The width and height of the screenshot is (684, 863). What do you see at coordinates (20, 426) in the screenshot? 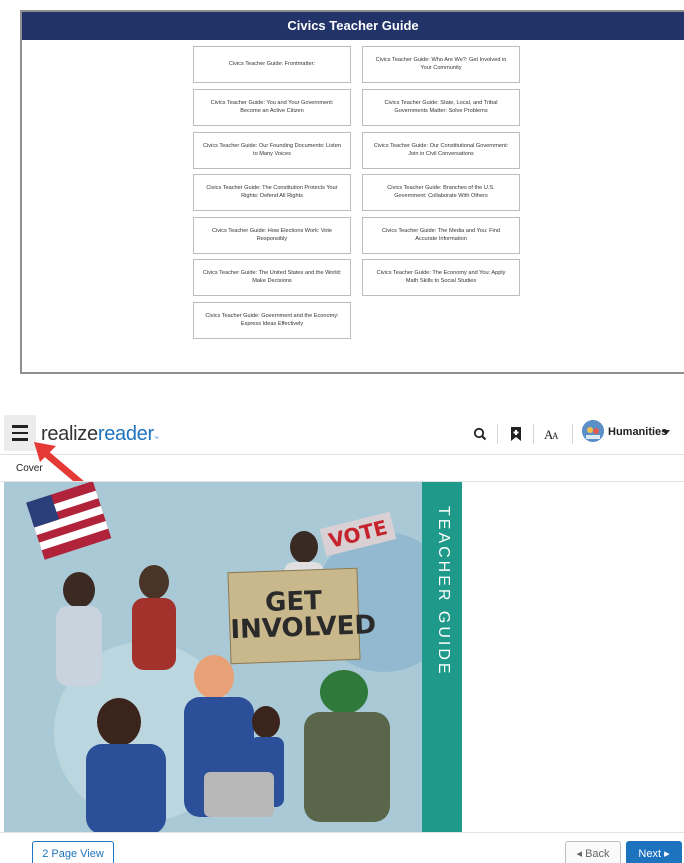
I see `menu-icon` at bounding box center [20, 426].